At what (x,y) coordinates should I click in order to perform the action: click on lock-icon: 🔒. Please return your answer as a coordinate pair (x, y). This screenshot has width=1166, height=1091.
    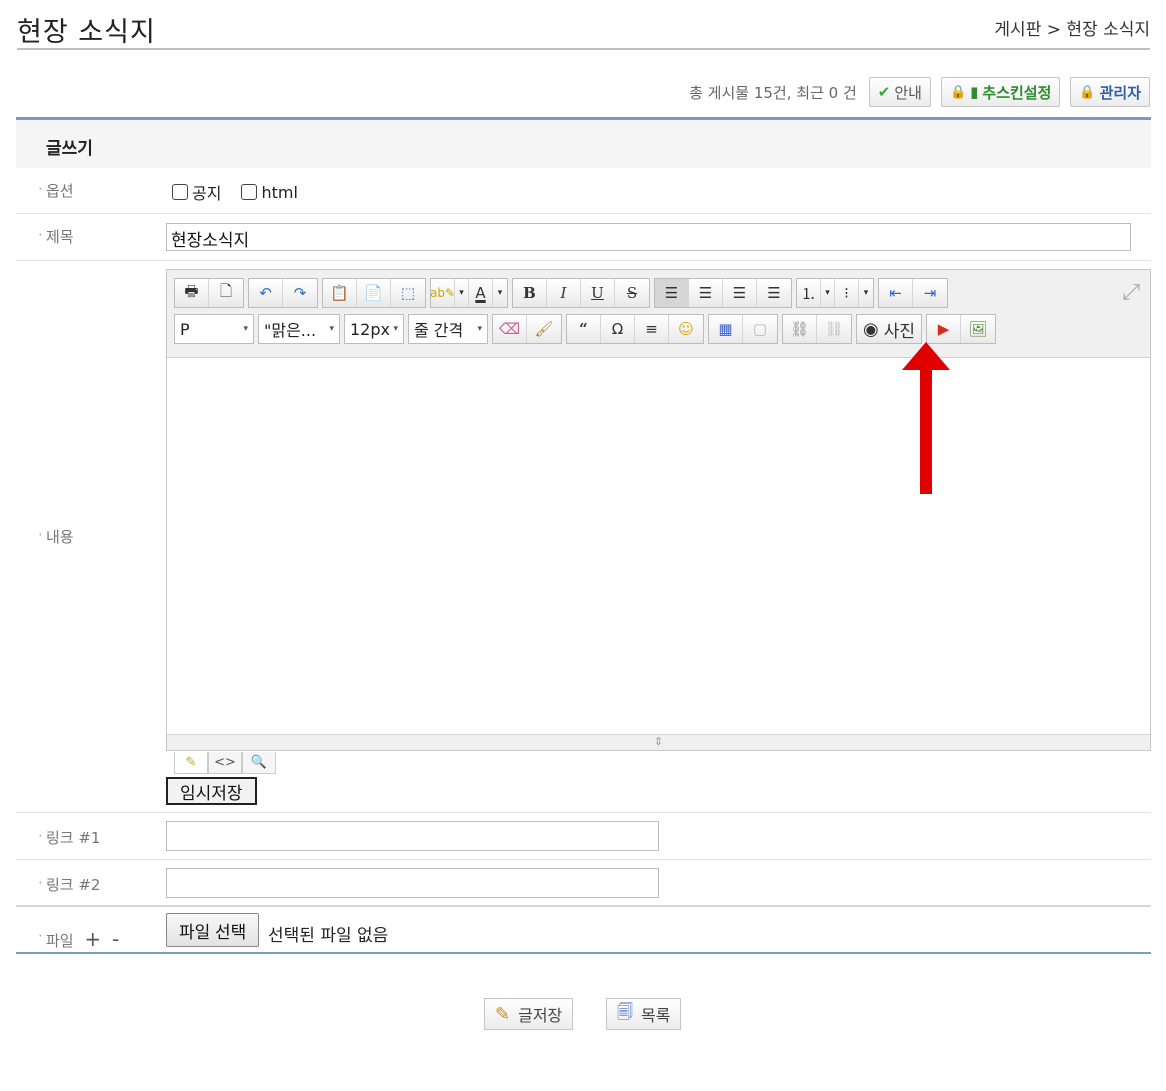
    Looking at the image, I should click on (1087, 92).